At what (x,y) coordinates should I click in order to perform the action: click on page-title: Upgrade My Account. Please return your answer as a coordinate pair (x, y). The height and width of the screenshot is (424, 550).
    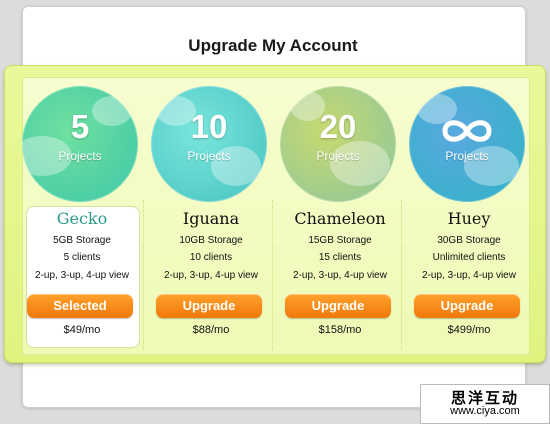
    Looking at the image, I should click on (273, 45).